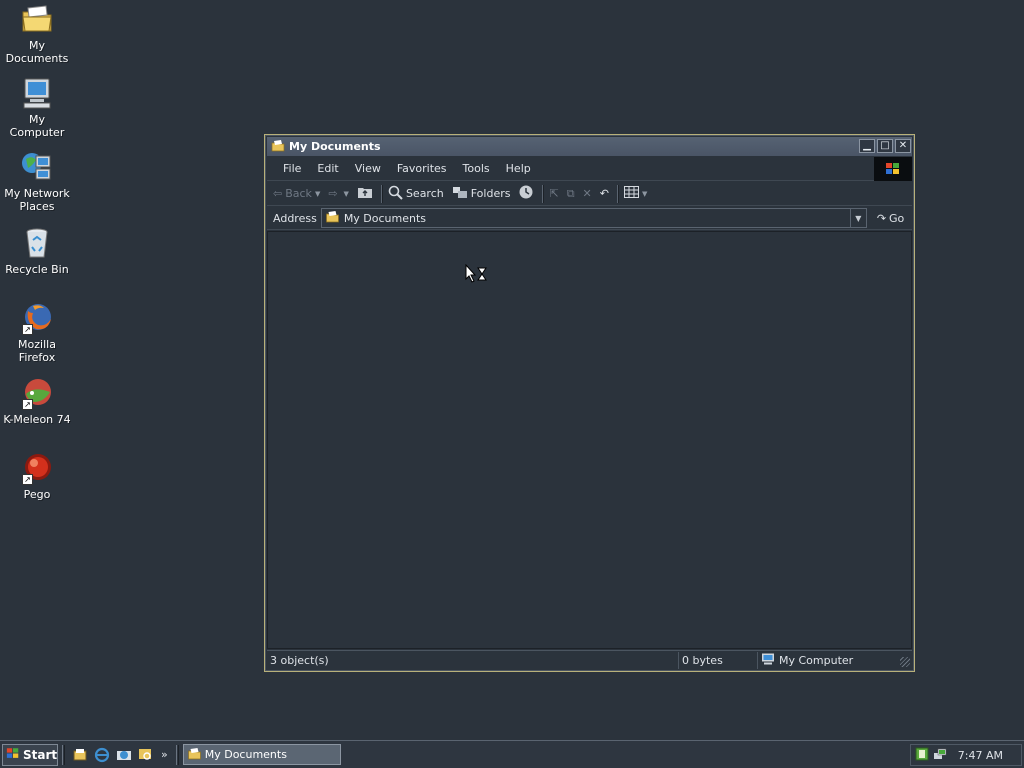 Image resolution: width=1024 pixels, height=768 pixels. Describe the element at coordinates (37, 93) in the screenshot. I see `computer-icon` at that location.